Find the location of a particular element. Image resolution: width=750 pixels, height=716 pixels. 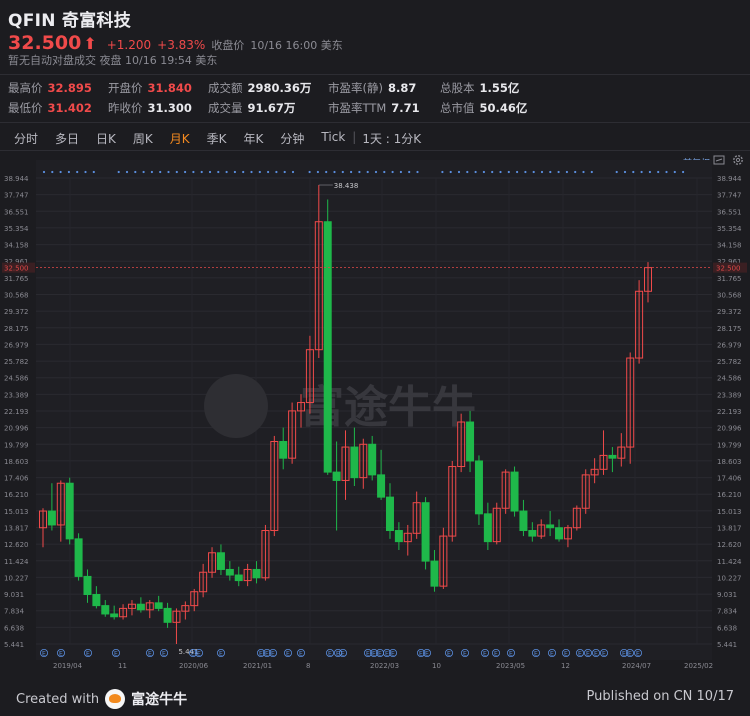

stat-label: 开盘价 is located at coordinates (125, 88).